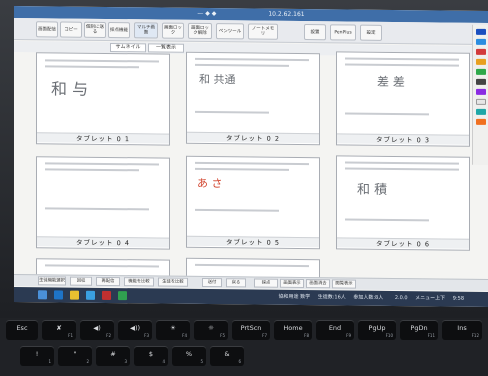  I want to click on key-sub-label: 2, so click(87, 361).